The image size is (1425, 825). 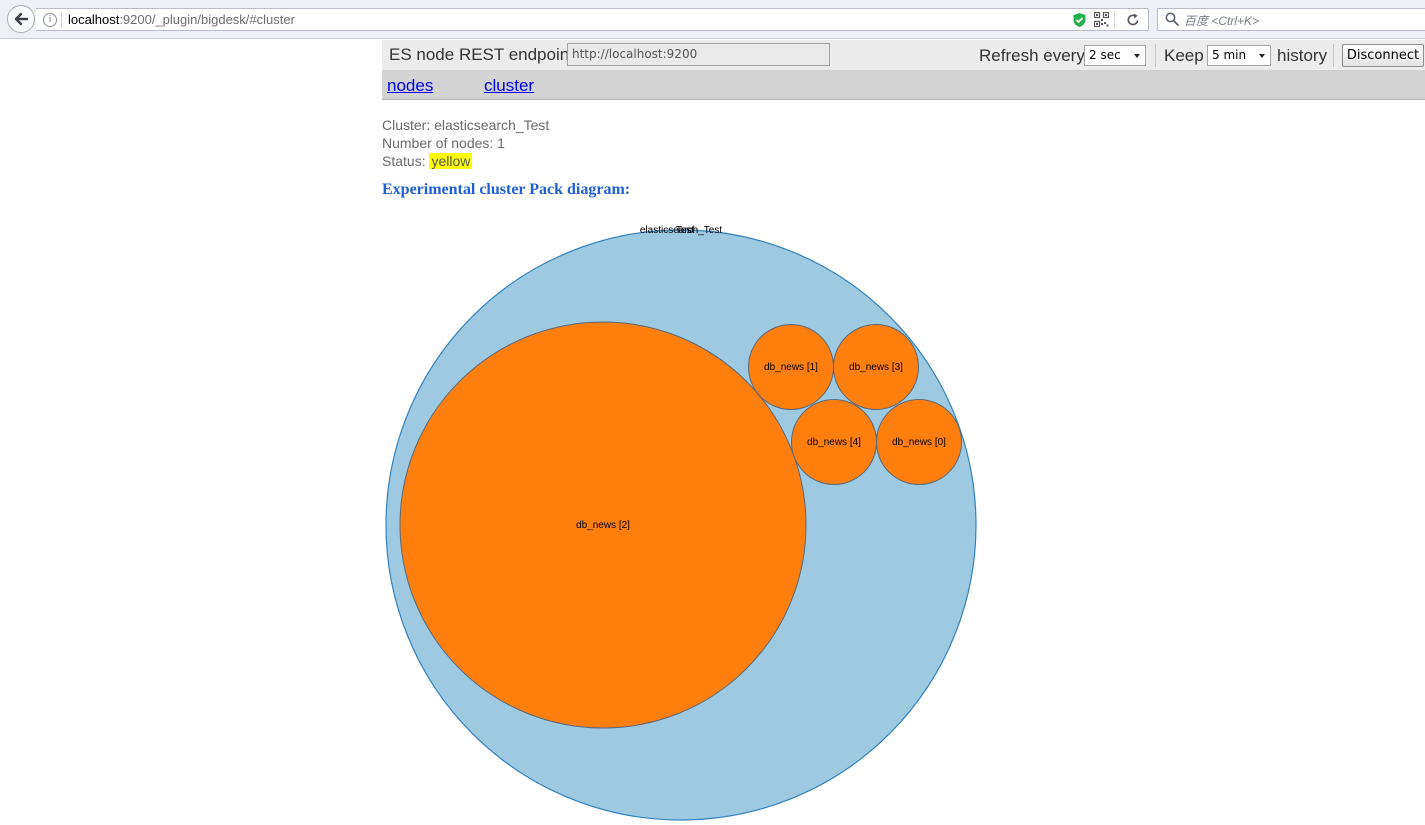 What do you see at coordinates (443, 143) in the screenshot?
I see `node-count: Number of nodes: 1` at bounding box center [443, 143].